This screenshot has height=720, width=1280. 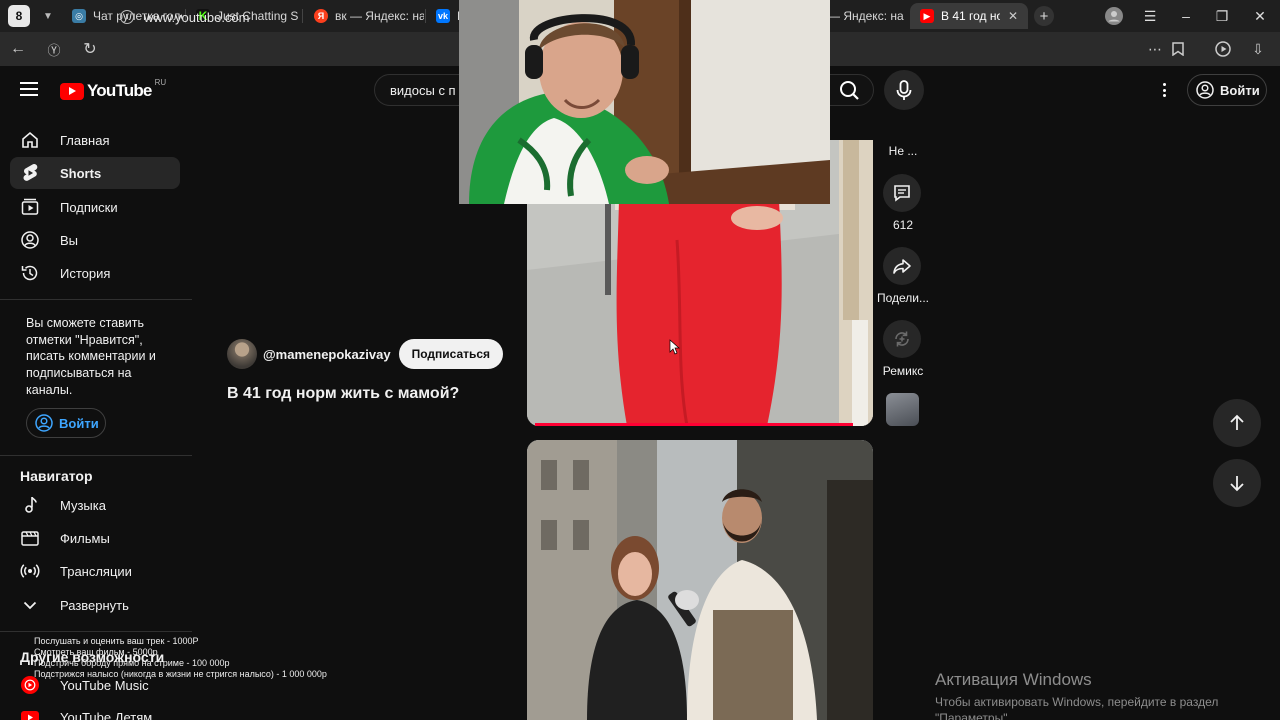 I want to click on arrow-down-icon, so click(x=1237, y=484).